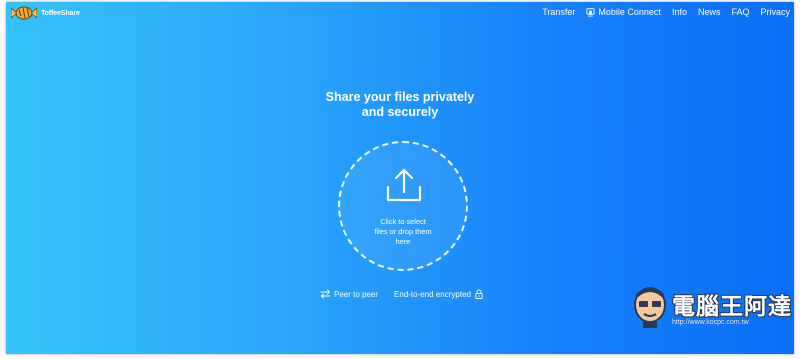 The image size is (800, 359). I want to click on site-watermark: 電腦王阿達 http://www.kocpc.com.tw, so click(712, 309).